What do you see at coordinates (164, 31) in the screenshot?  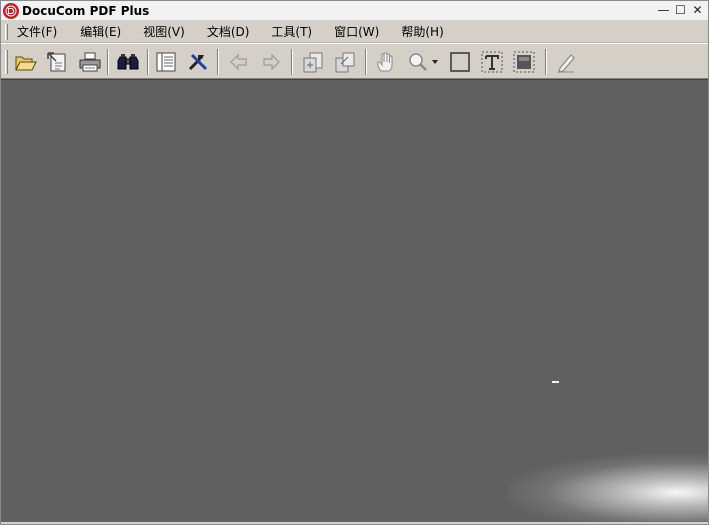 I see `menu-view: 视图(V)` at bounding box center [164, 31].